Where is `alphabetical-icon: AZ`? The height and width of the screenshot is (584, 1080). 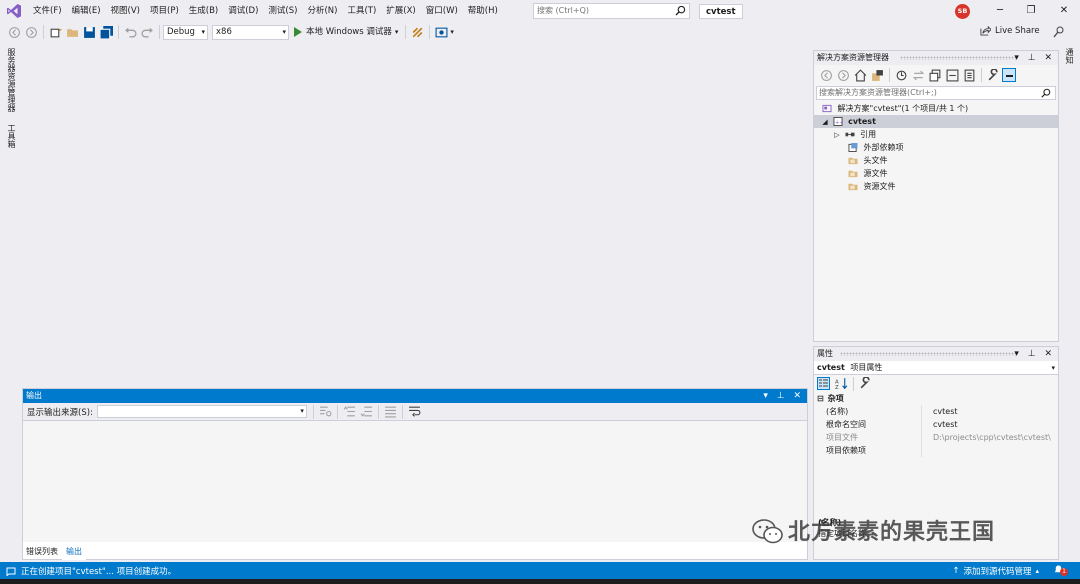 alphabetical-icon: AZ is located at coordinates (841, 383).